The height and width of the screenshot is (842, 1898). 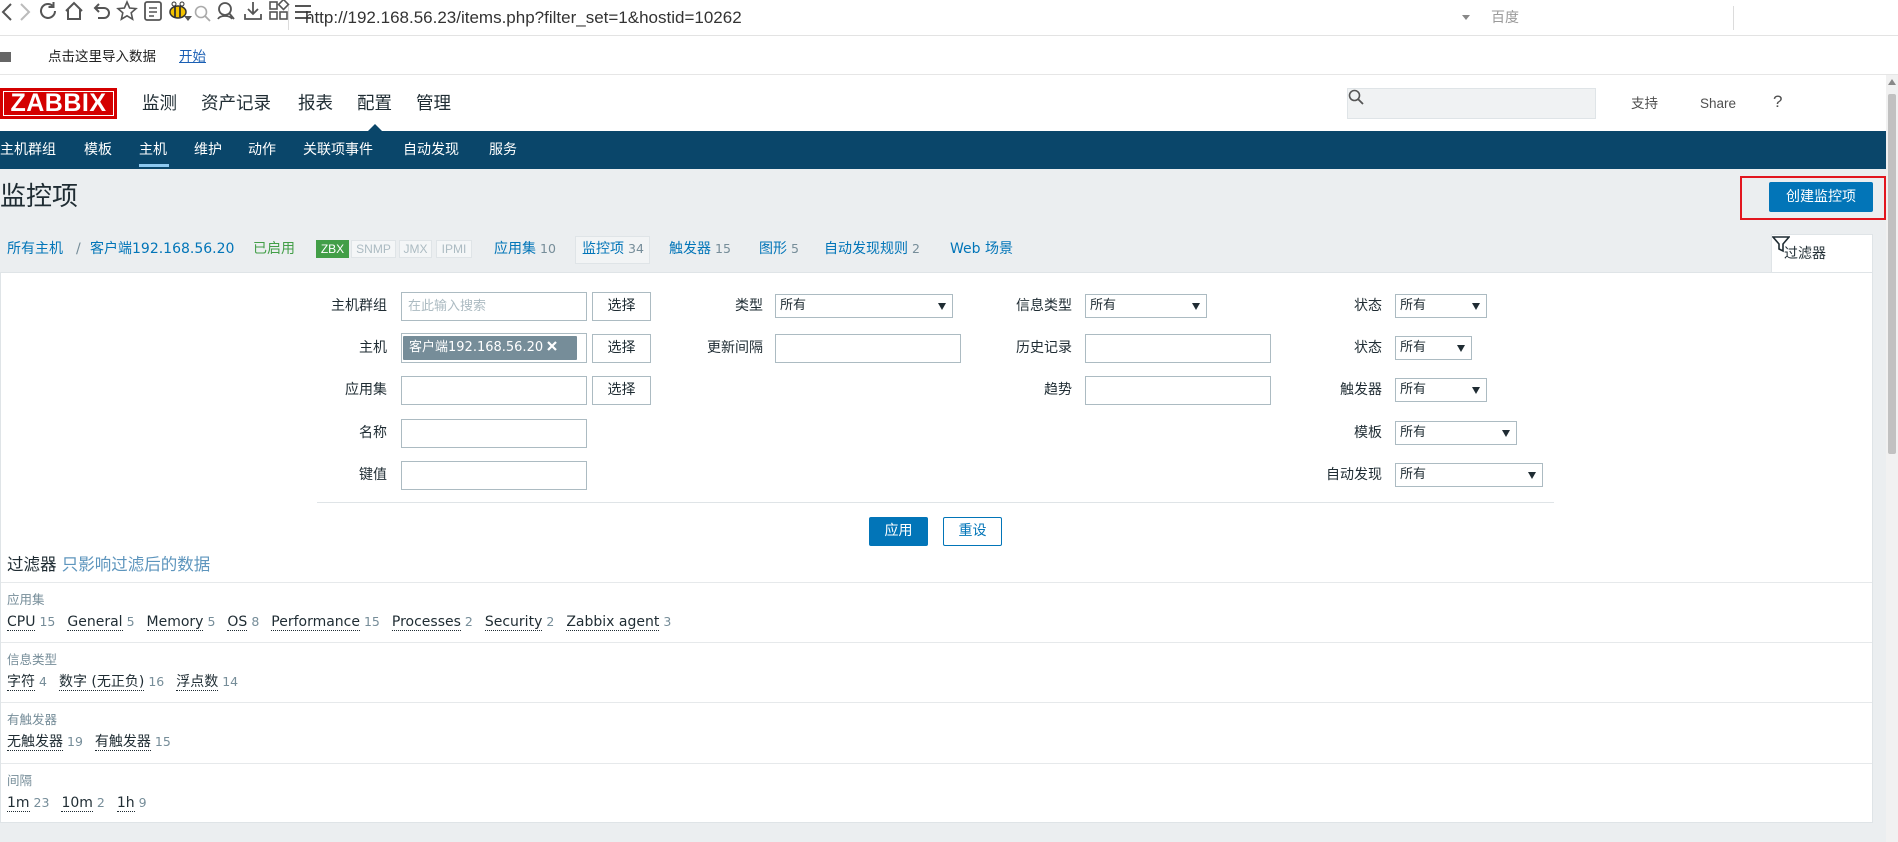 I want to click on subfilter-item: 字符 4, so click(x=27, y=682).